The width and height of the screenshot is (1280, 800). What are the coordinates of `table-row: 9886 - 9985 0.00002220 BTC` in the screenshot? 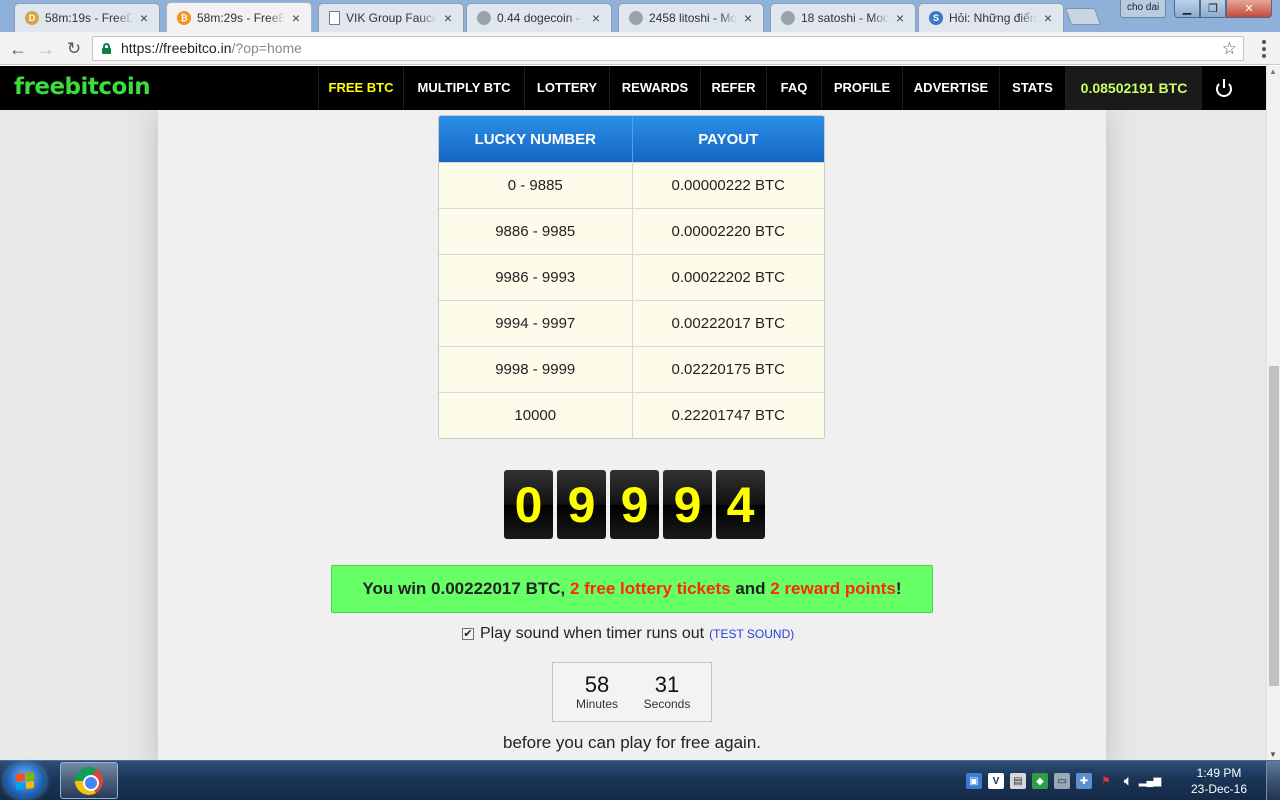 It's located at (631, 231).